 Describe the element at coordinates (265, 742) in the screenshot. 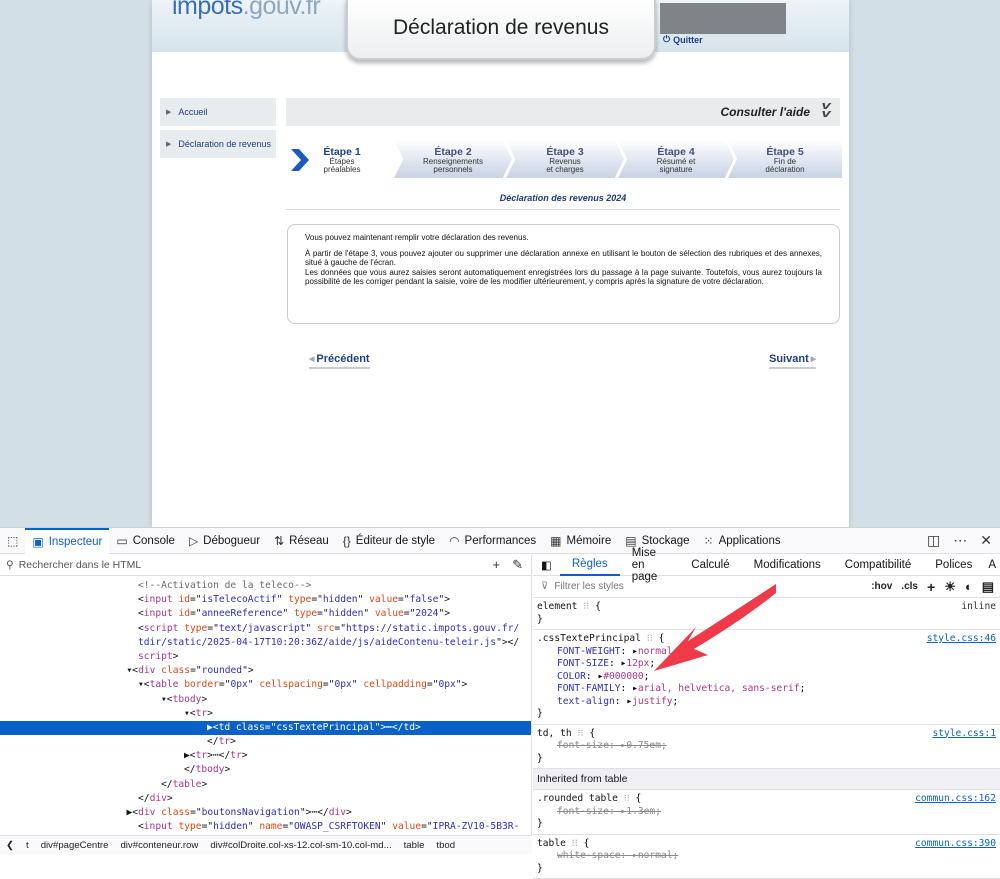

I see `markup-line: </tr>` at that location.